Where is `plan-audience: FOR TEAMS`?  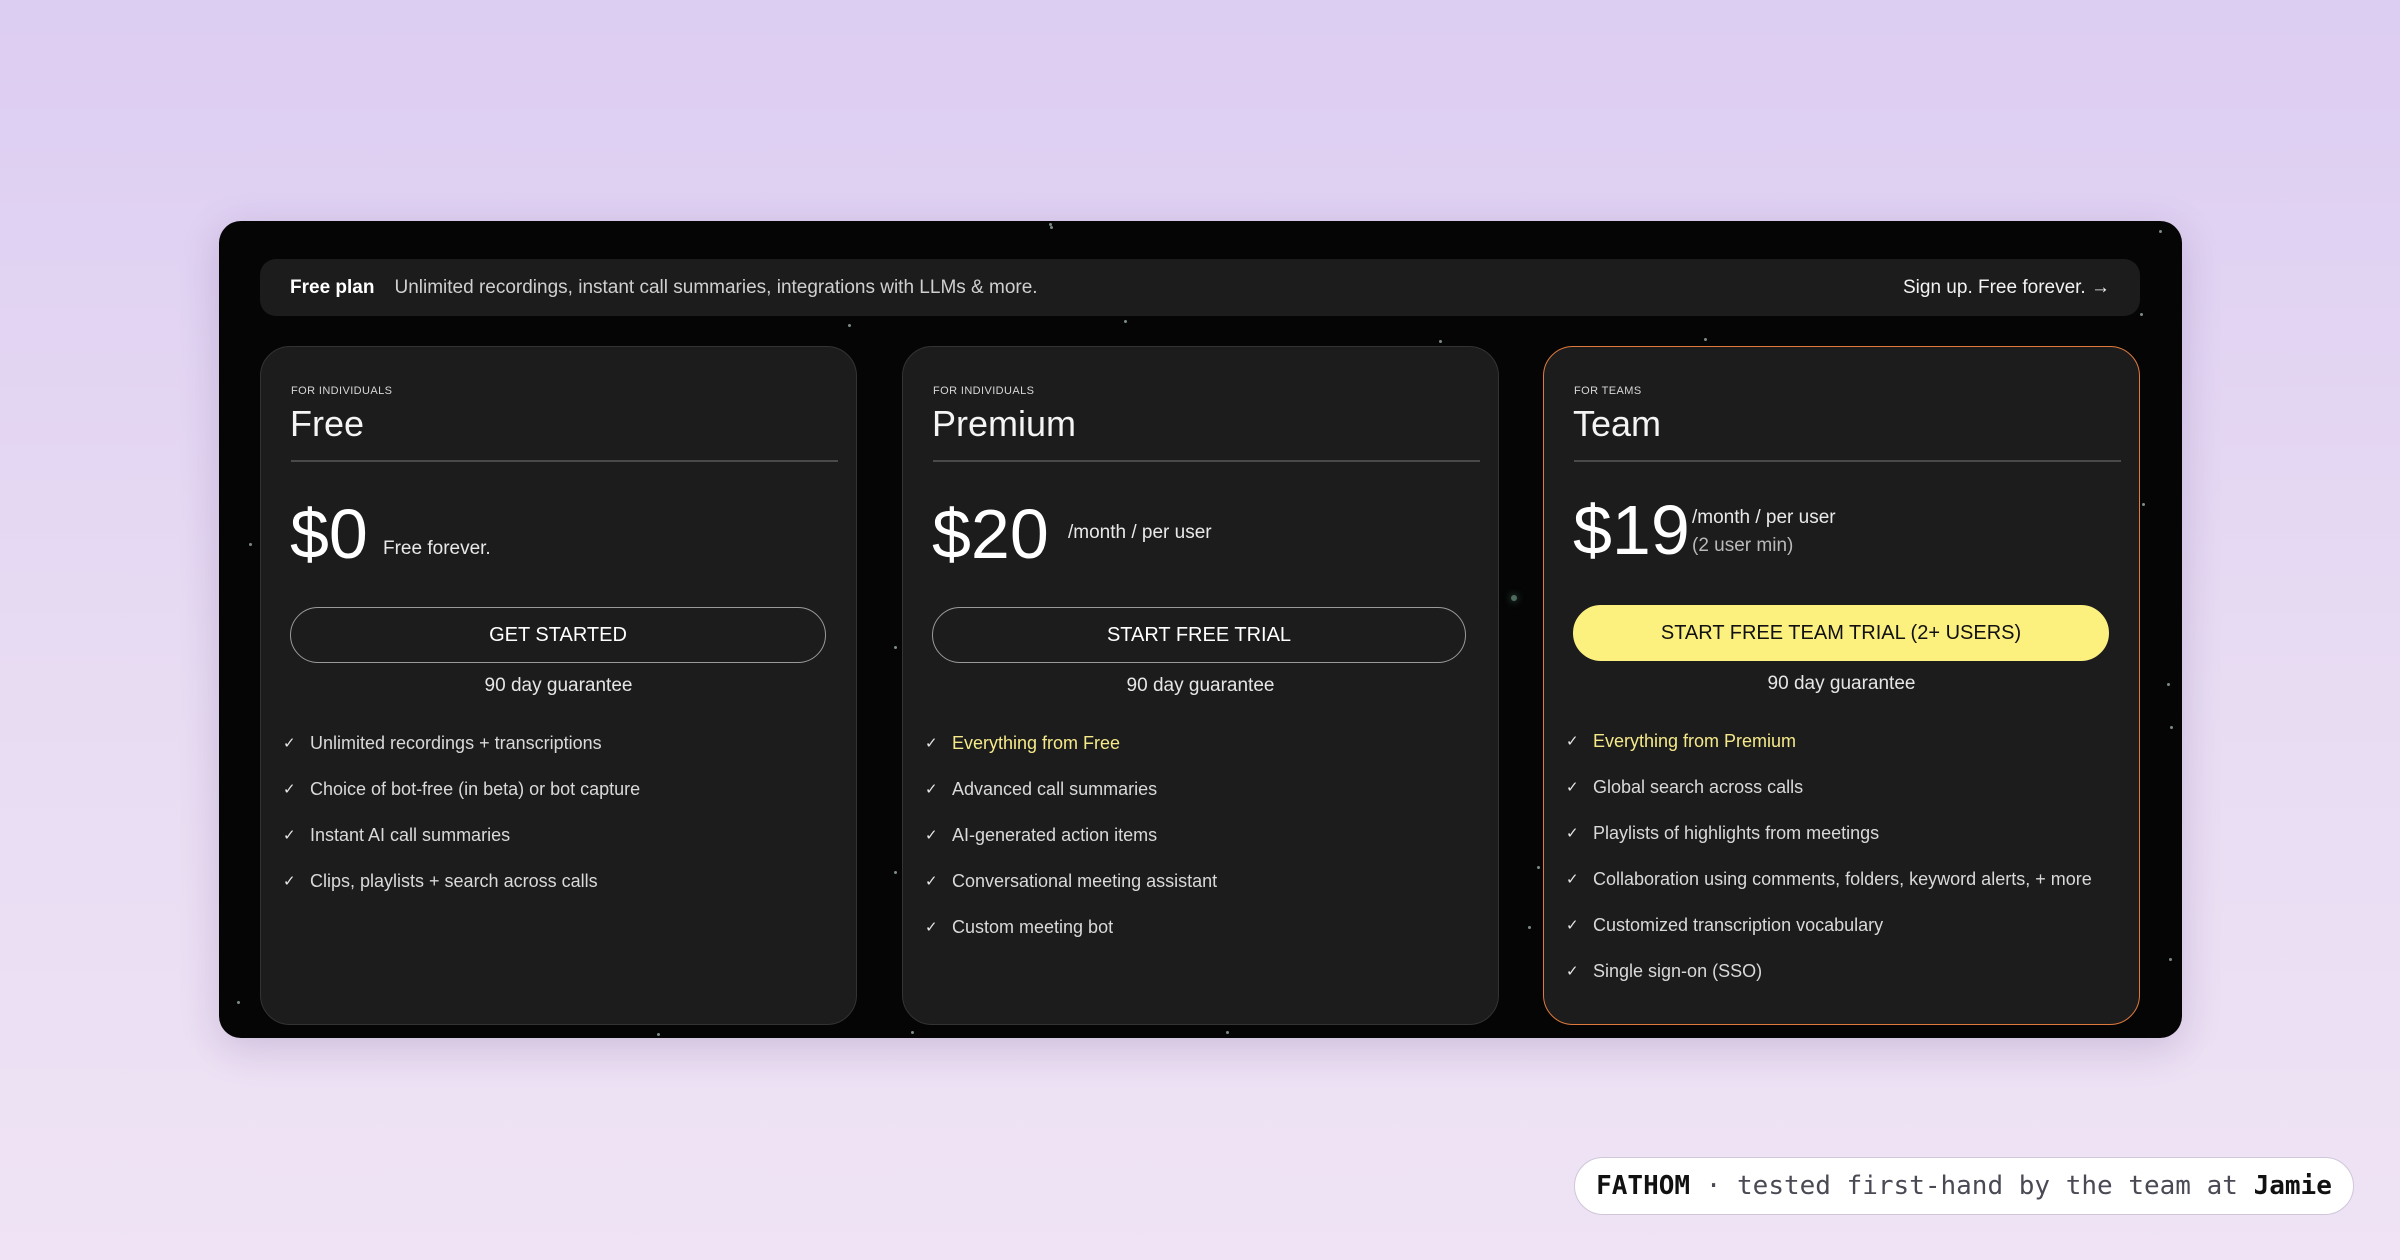 plan-audience: FOR TEAMS is located at coordinates (1608, 391).